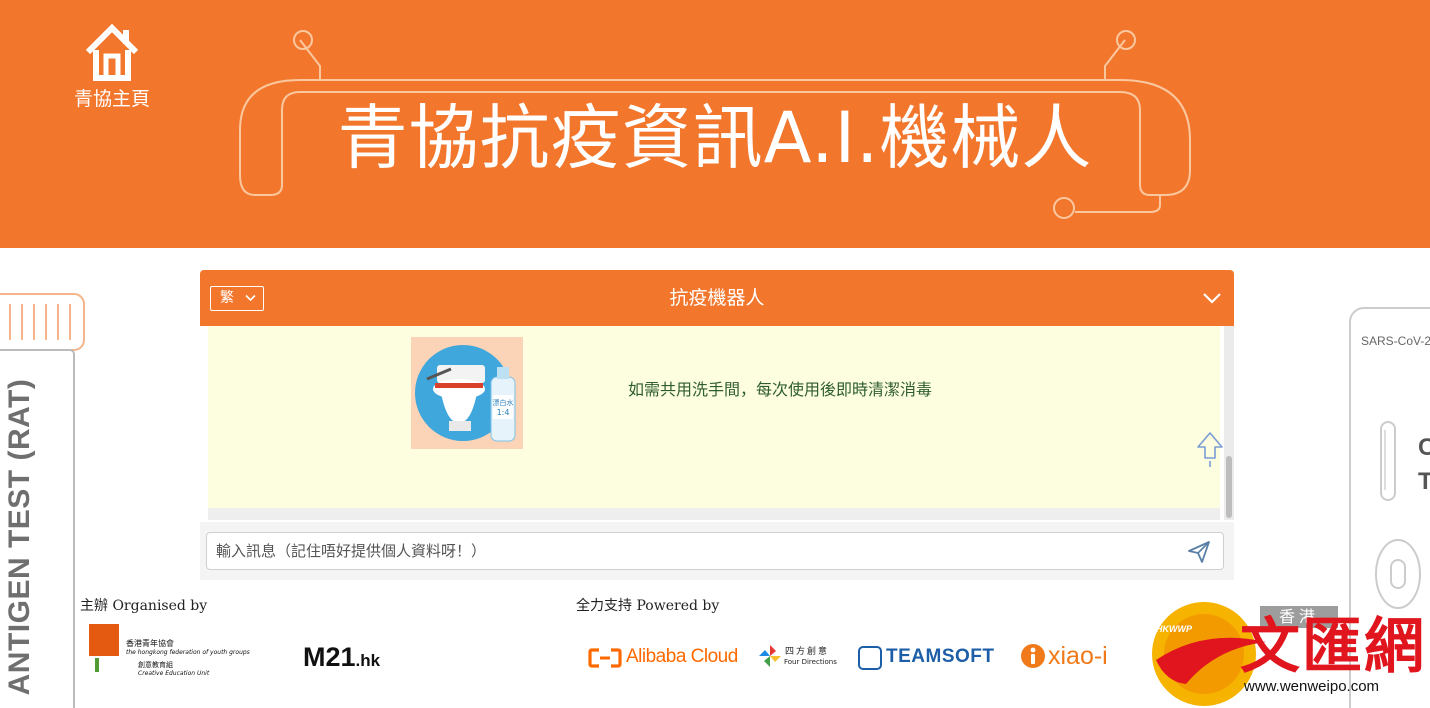 The width and height of the screenshot is (1430, 708). What do you see at coordinates (1395, 341) in the screenshot?
I see `sars-label: SARS-CoV-2` at bounding box center [1395, 341].